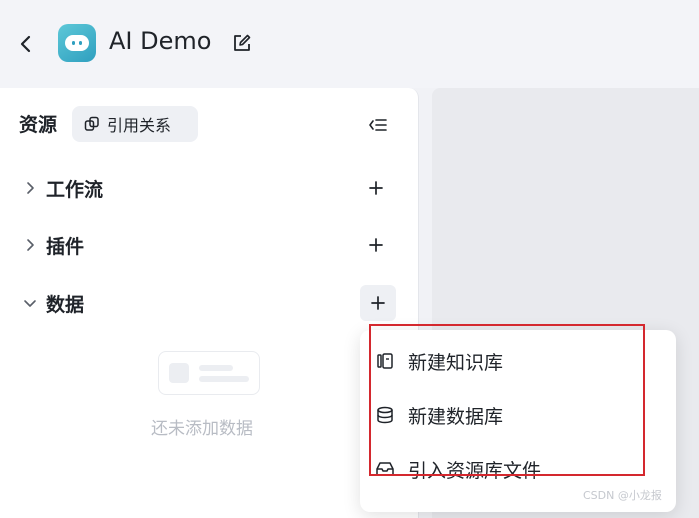 Image resolution: width=699 pixels, height=518 pixels. What do you see at coordinates (65, 246) in the screenshot?
I see `section-label: 插件` at bounding box center [65, 246].